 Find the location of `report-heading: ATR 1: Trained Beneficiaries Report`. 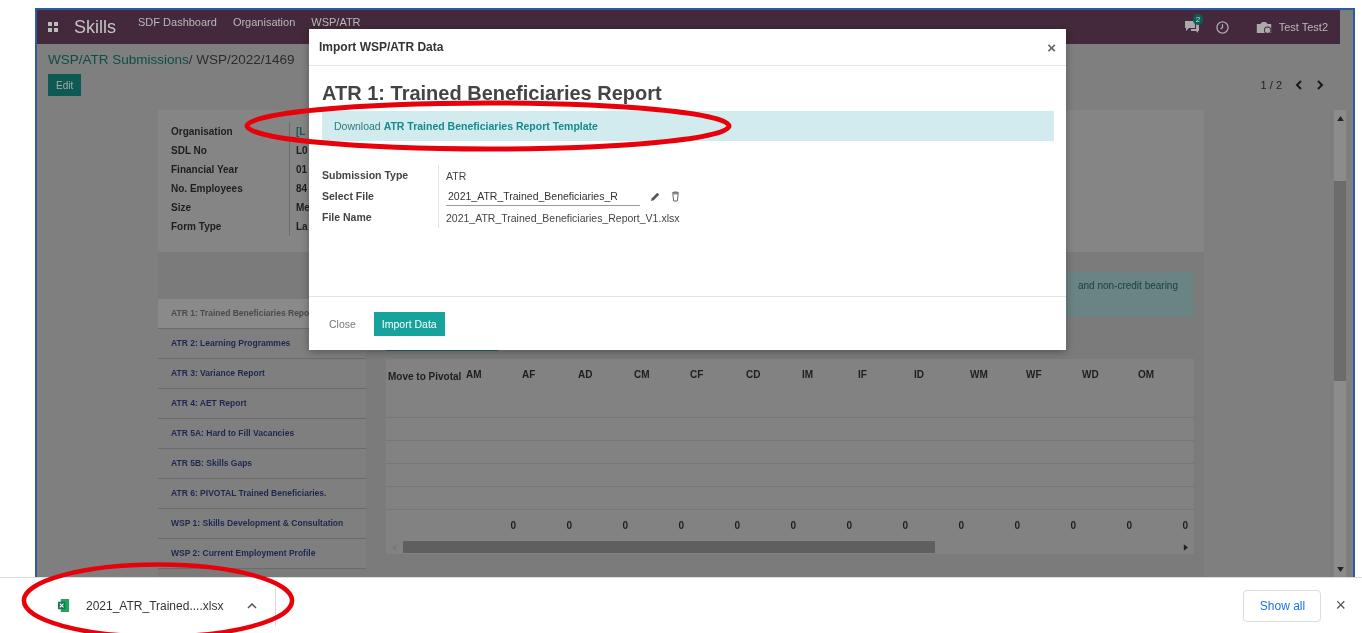

report-heading: ATR 1: Trained Beneficiaries Report is located at coordinates (492, 93).